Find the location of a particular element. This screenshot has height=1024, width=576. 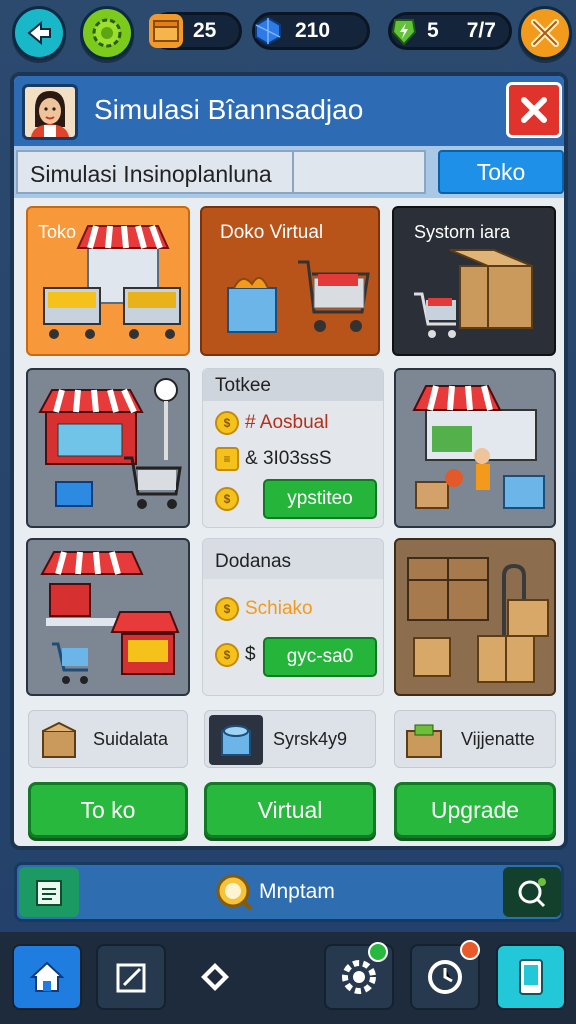

subtitle-text: Simulasi Insinoplanluna is located at coordinates (151, 174).